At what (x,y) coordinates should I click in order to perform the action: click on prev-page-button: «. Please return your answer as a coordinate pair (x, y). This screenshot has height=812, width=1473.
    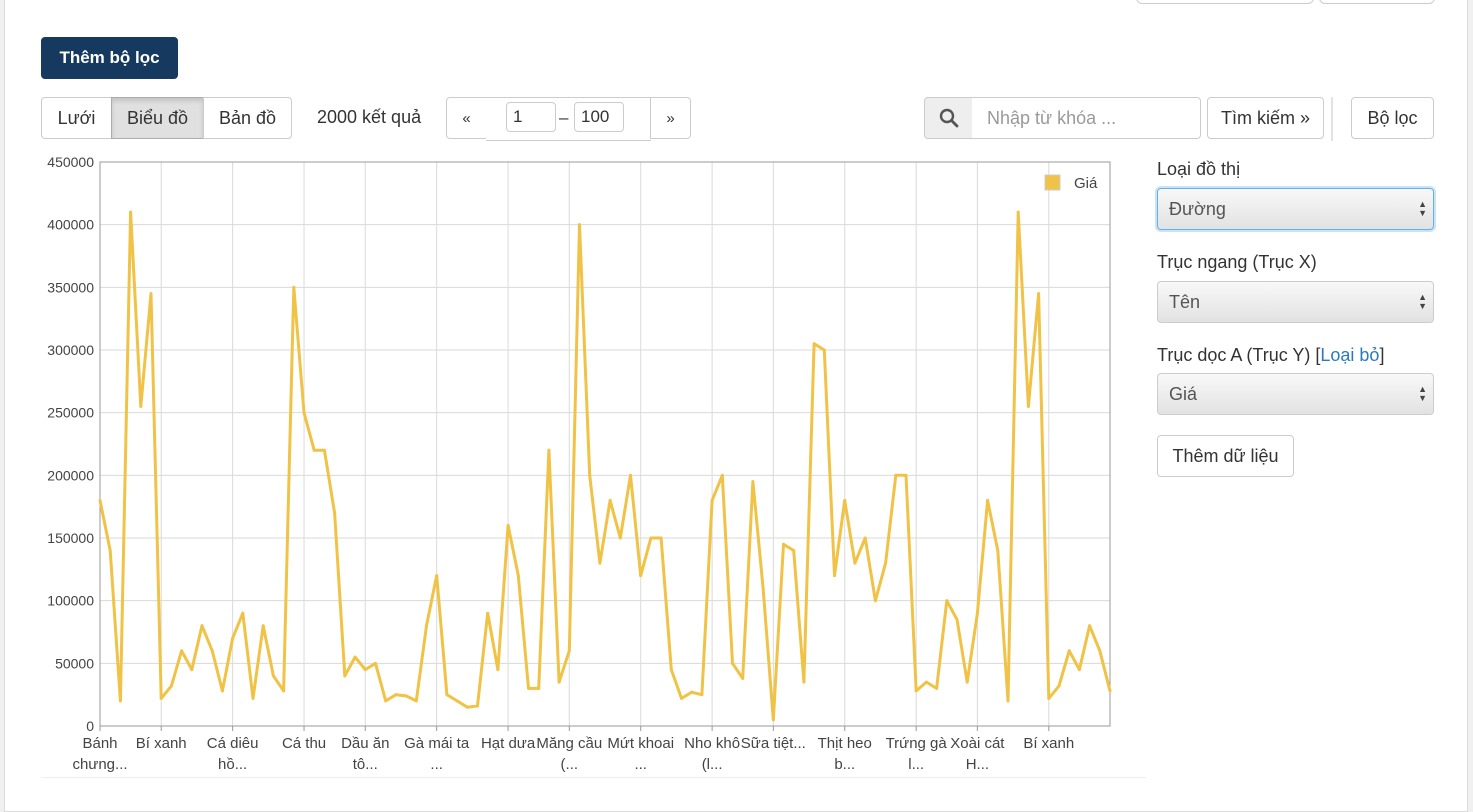
    Looking at the image, I should click on (466, 118).